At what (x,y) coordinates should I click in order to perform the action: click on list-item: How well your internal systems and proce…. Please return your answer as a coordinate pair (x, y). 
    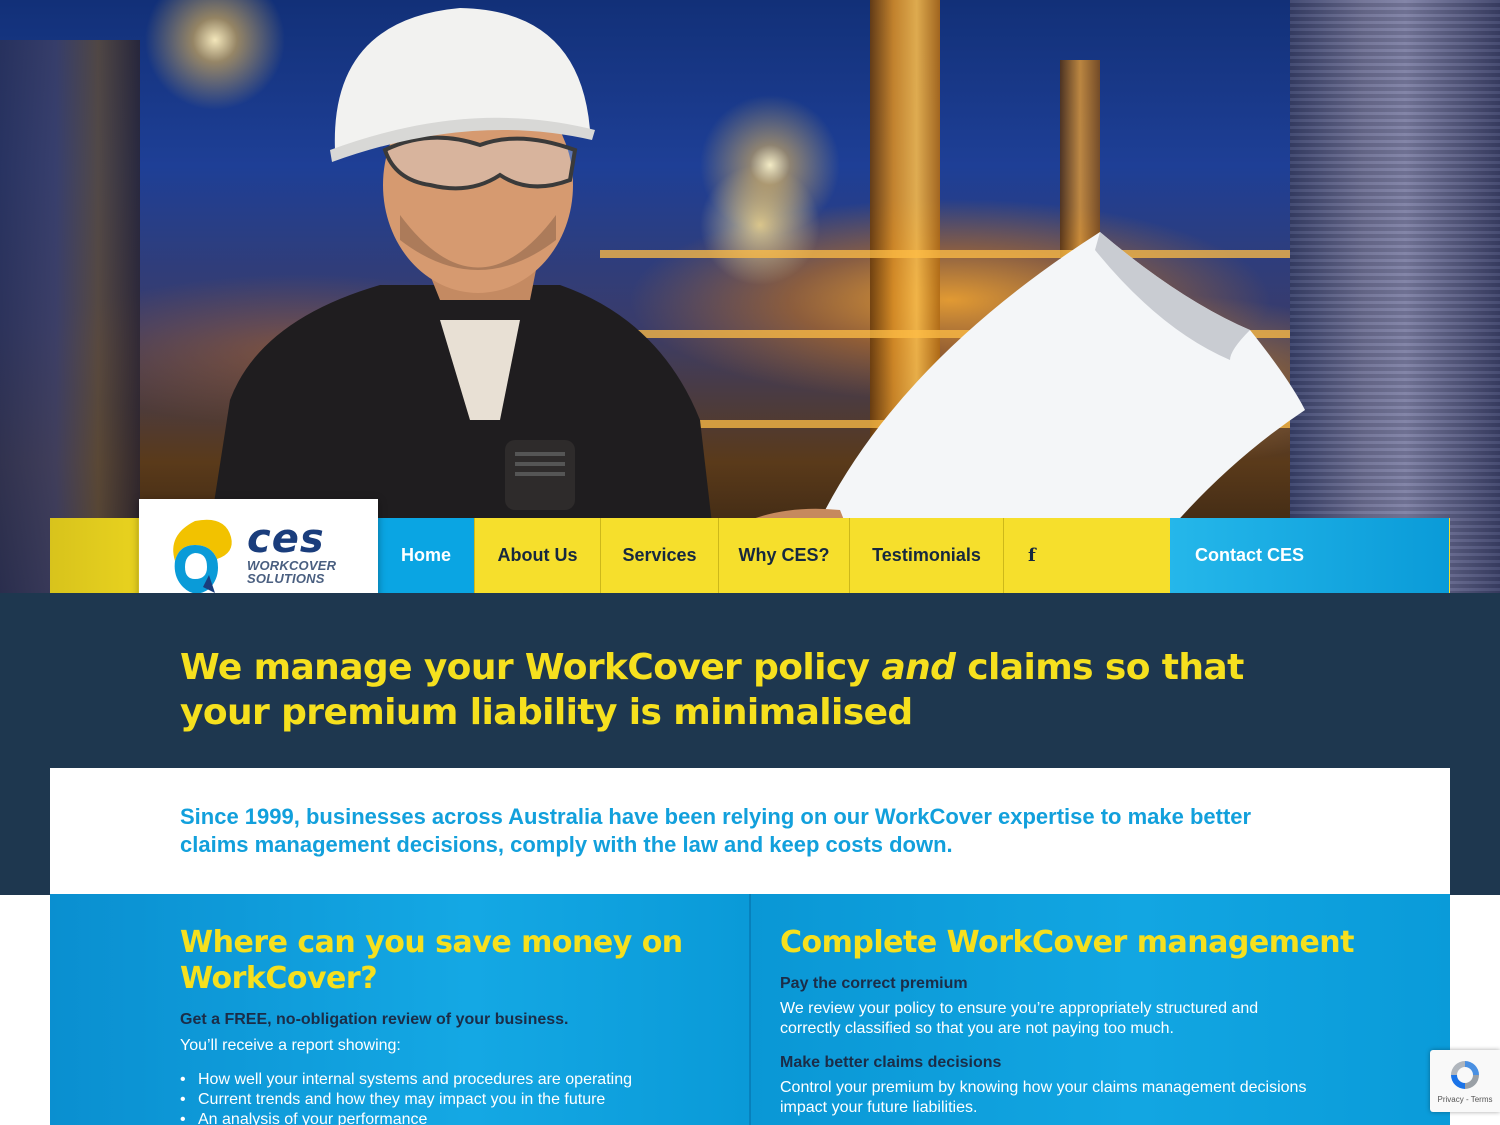
    Looking at the image, I should click on (406, 1080).